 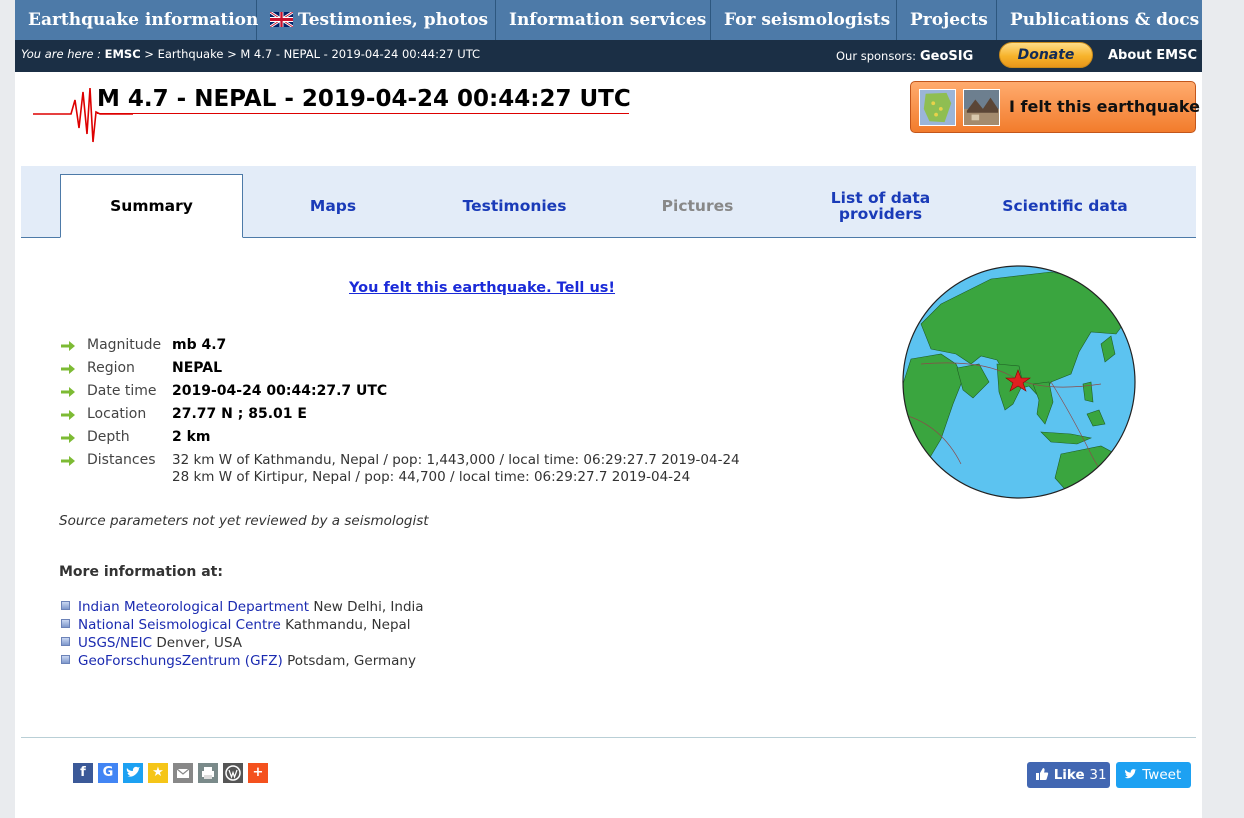 What do you see at coordinates (514, 205) in the screenshot?
I see `tab-testimonies: Testimonies` at bounding box center [514, 205].